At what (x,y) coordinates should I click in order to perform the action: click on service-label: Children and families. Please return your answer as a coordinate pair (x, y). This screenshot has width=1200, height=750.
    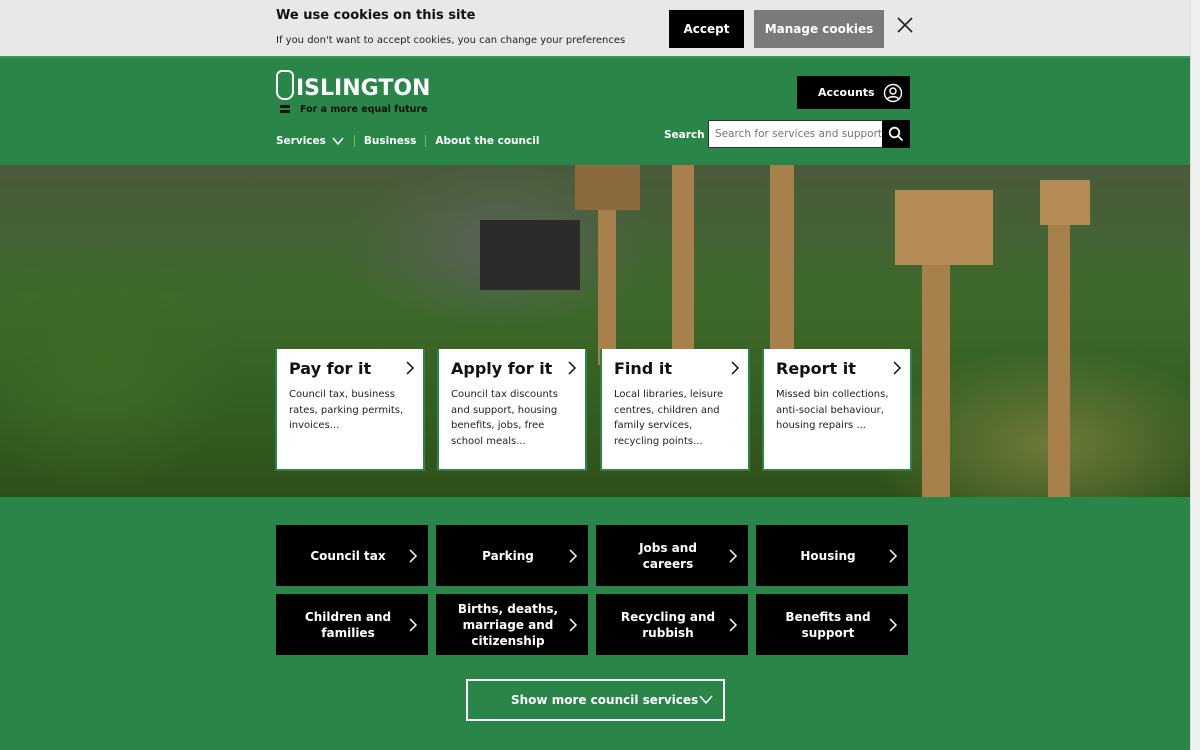
    Looking at the image, I should click on (348, 624).